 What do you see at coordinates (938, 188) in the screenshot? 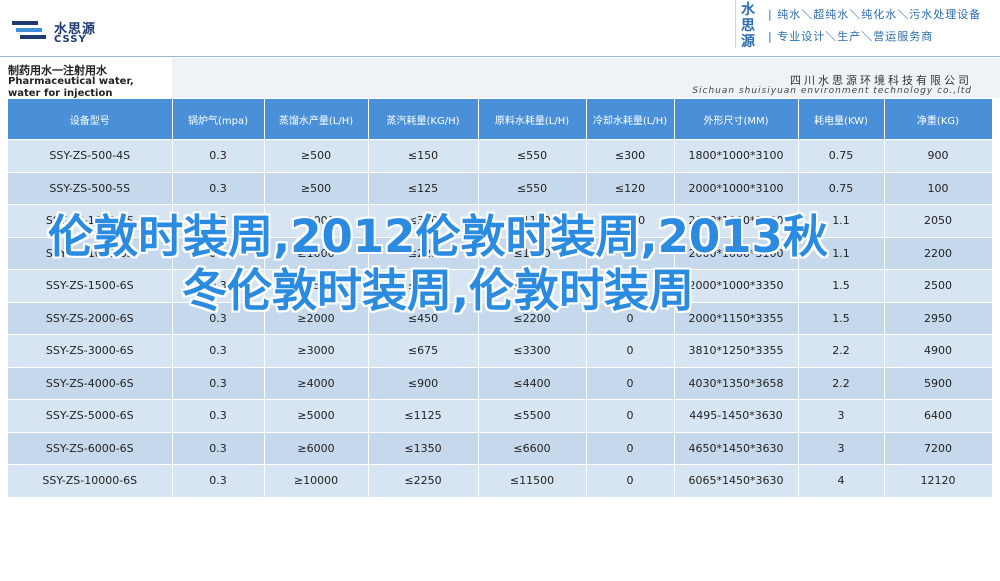
I see `table-cell: 100` at bounding box center [938, 188].